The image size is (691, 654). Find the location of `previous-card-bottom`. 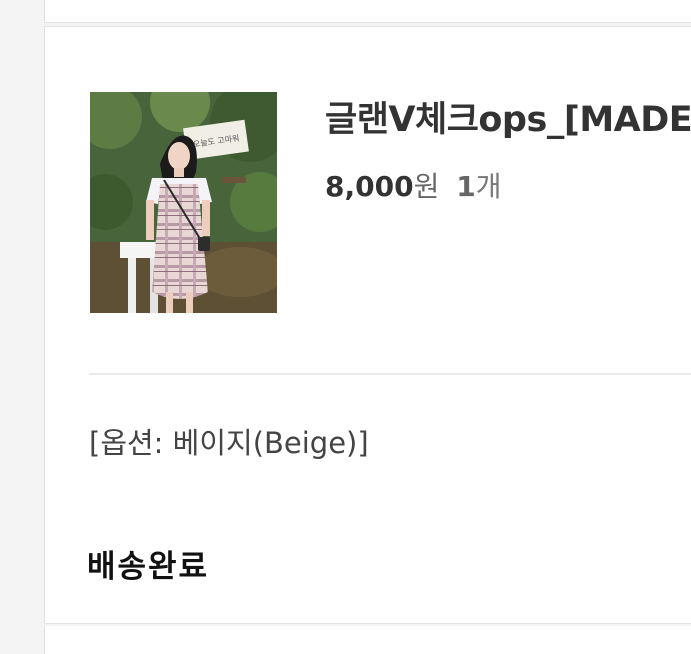

previous-card-bottom is located at coordinates (367, 11).